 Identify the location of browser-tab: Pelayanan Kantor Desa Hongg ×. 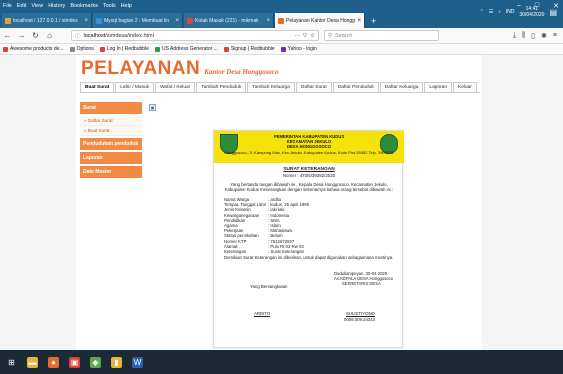
(320, 20).